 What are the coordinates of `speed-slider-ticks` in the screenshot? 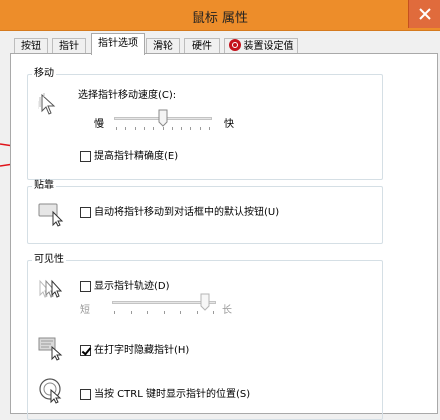 It's located at (163, 128).